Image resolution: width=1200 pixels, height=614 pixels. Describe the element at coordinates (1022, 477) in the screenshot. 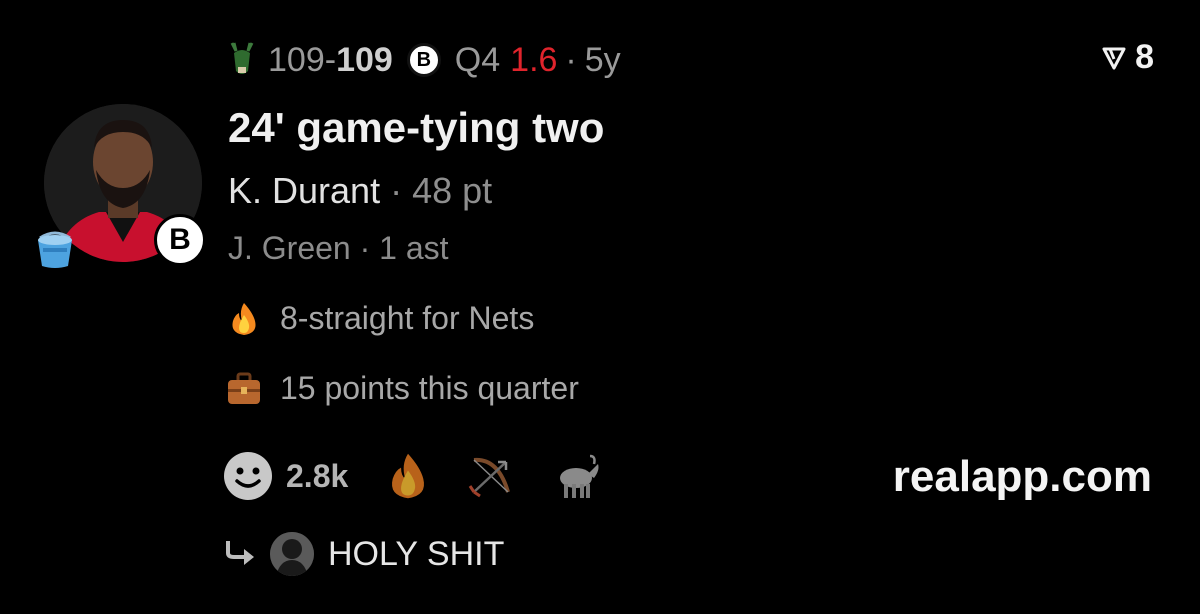

I see `brand-link: realapp.com` at that location.